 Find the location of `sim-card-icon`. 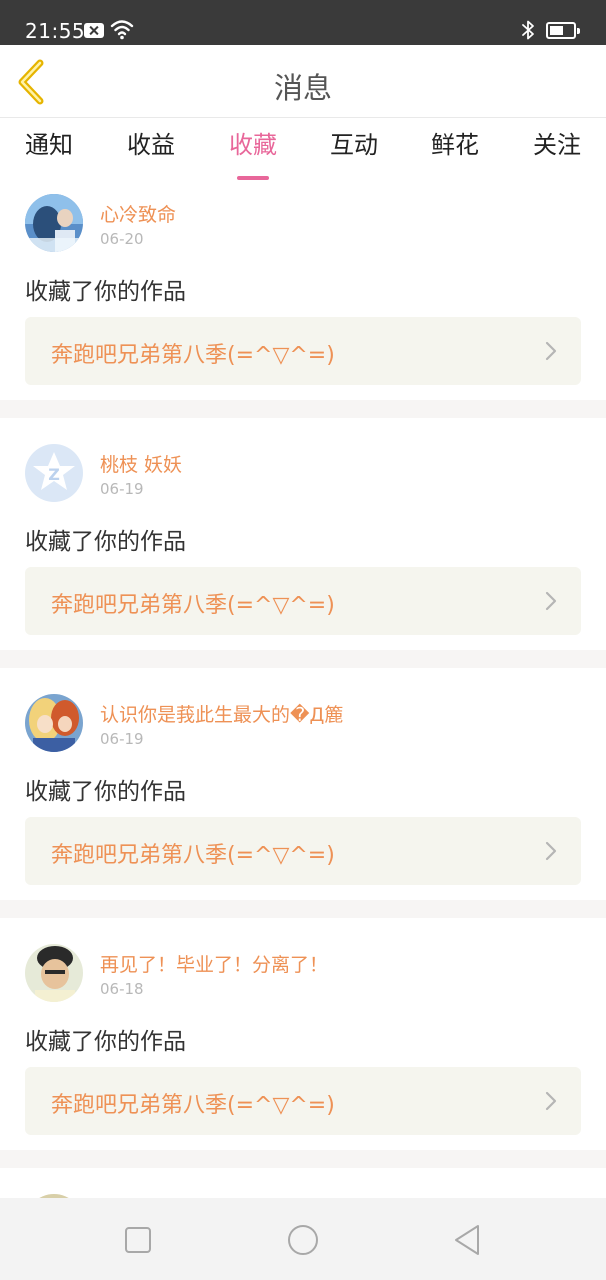

sim-card-icon is located at coordinates (94, 30).